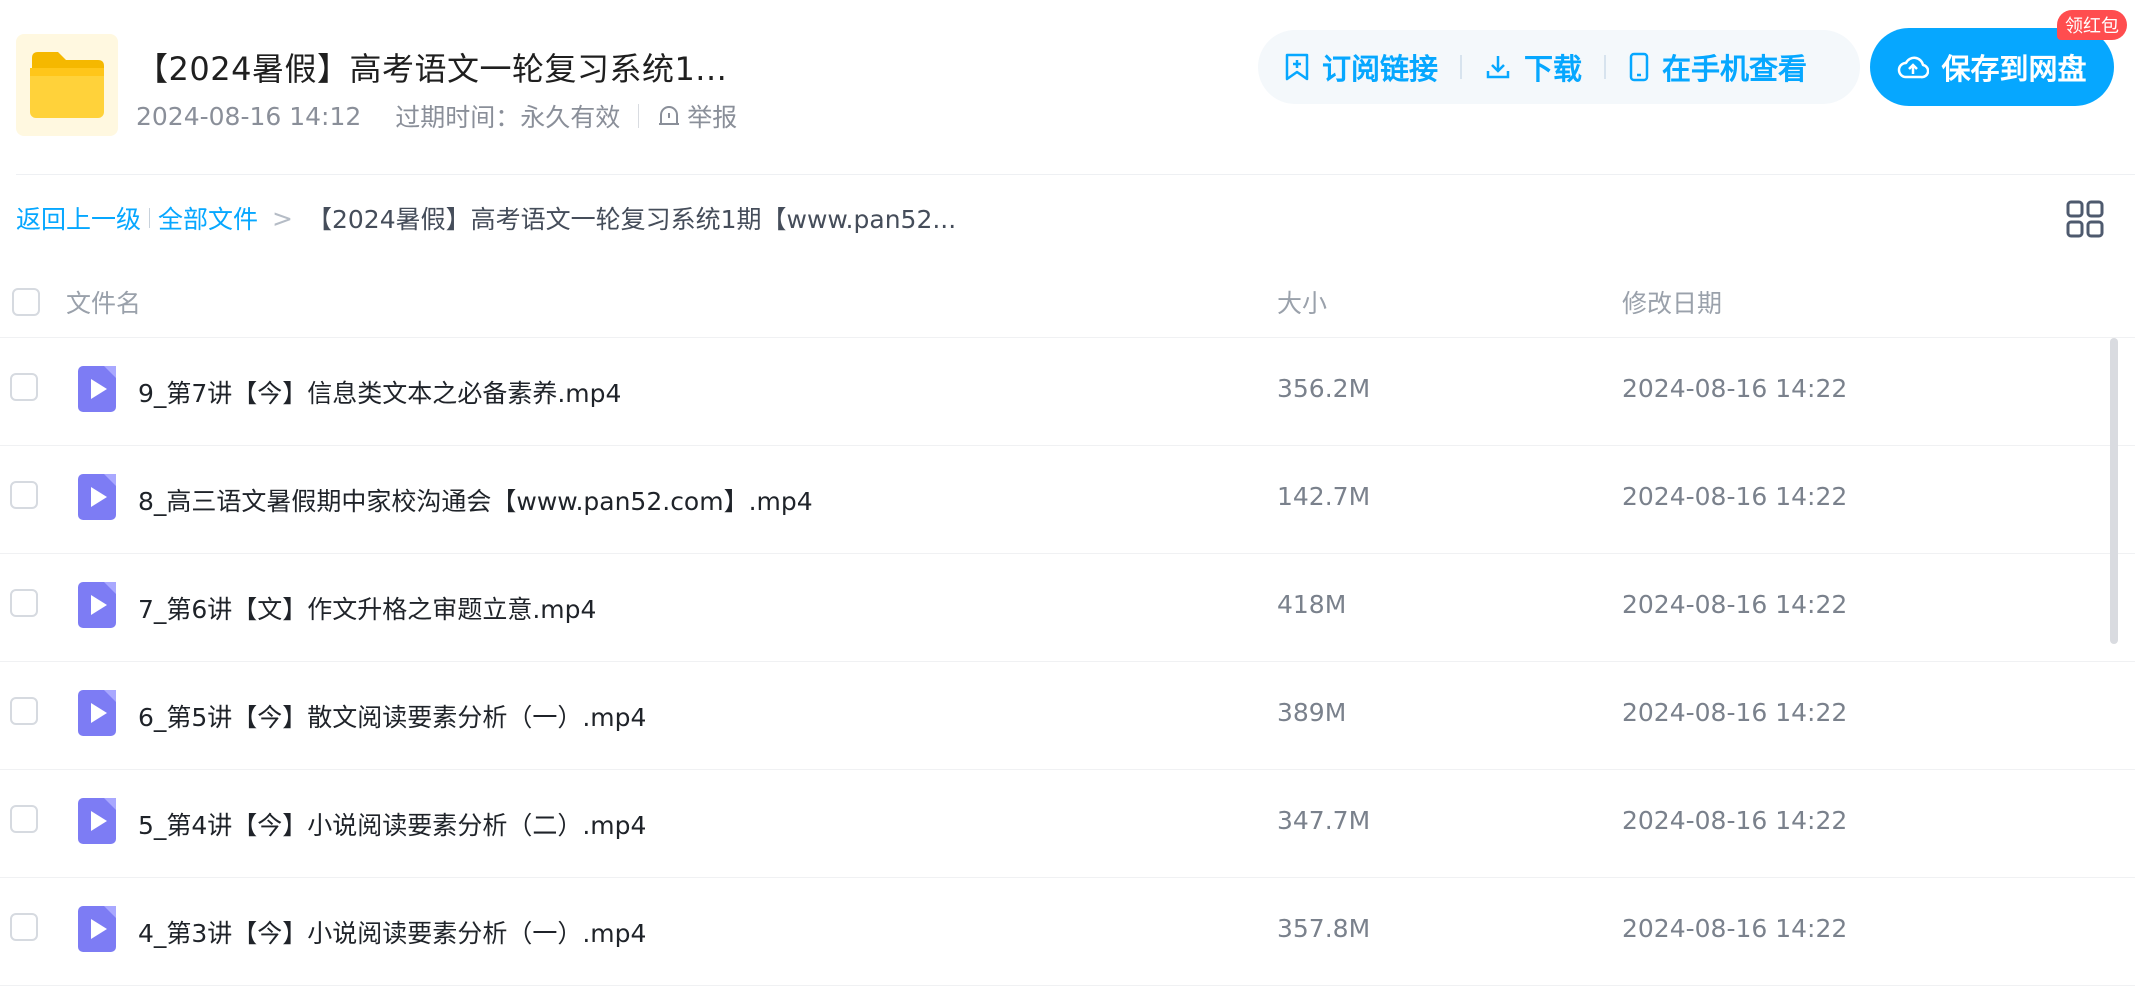 The width and height of the screenshot is (2135, 988). Describe the element at coordinates (712, 117) in the screenshot. I see `report-label: 举报` at that location.